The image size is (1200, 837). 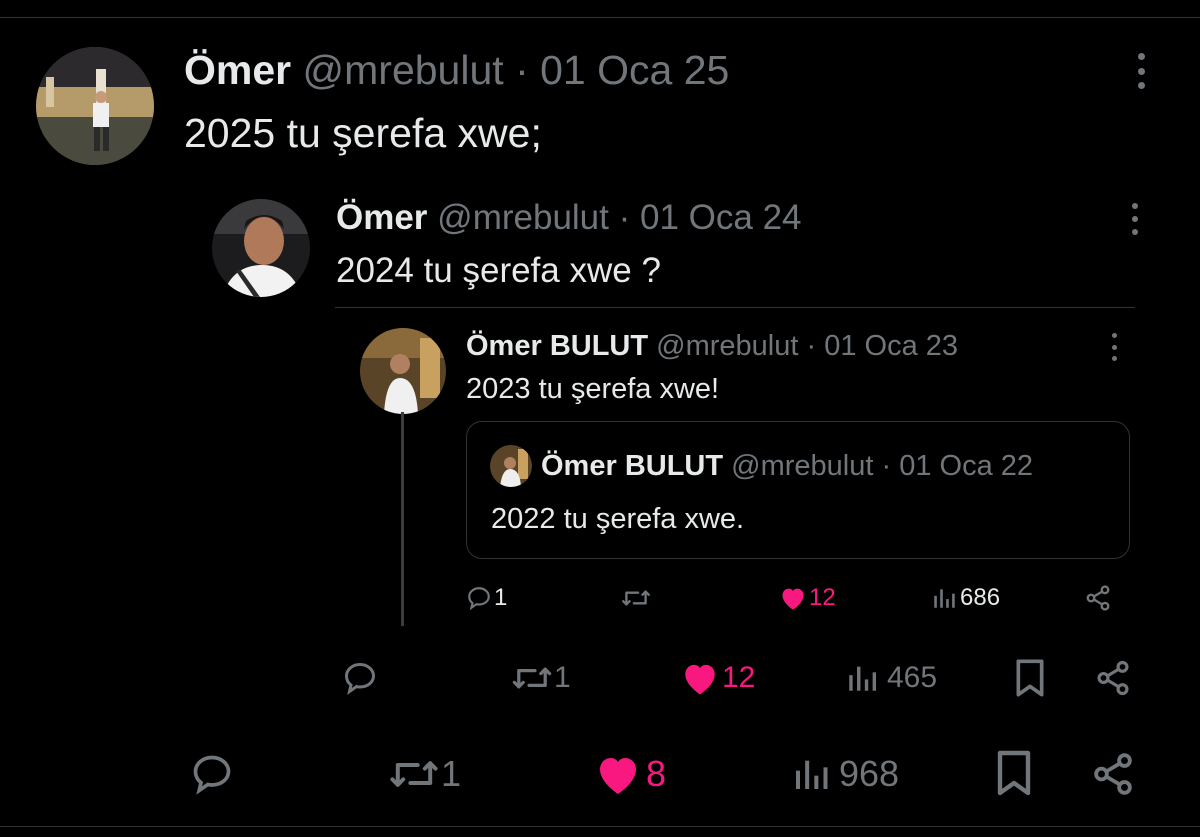 What do you see at coordinates (912, 677) in the screenshot?
I see `views-count: 465` at bounding box center [912, 677].